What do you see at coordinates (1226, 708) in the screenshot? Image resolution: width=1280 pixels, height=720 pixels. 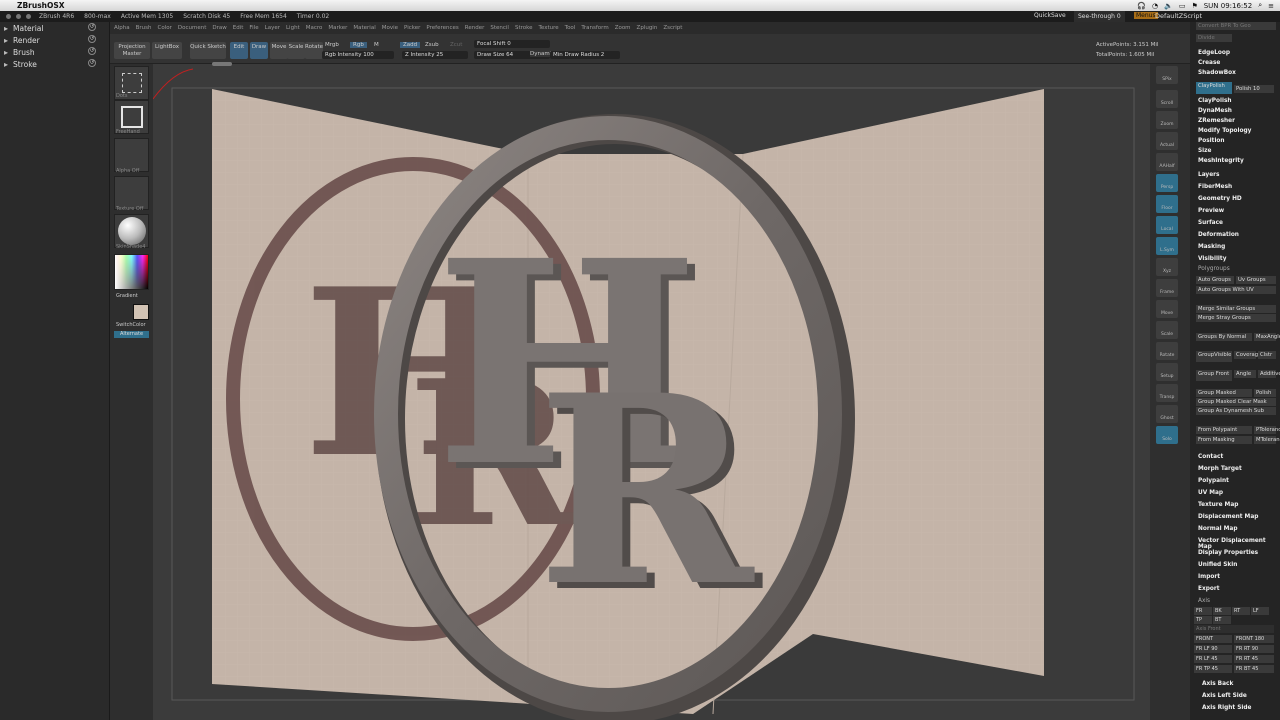 I see `axis-right-side-subpalette: Axis Right Side` at bounding box center [1226, 708].